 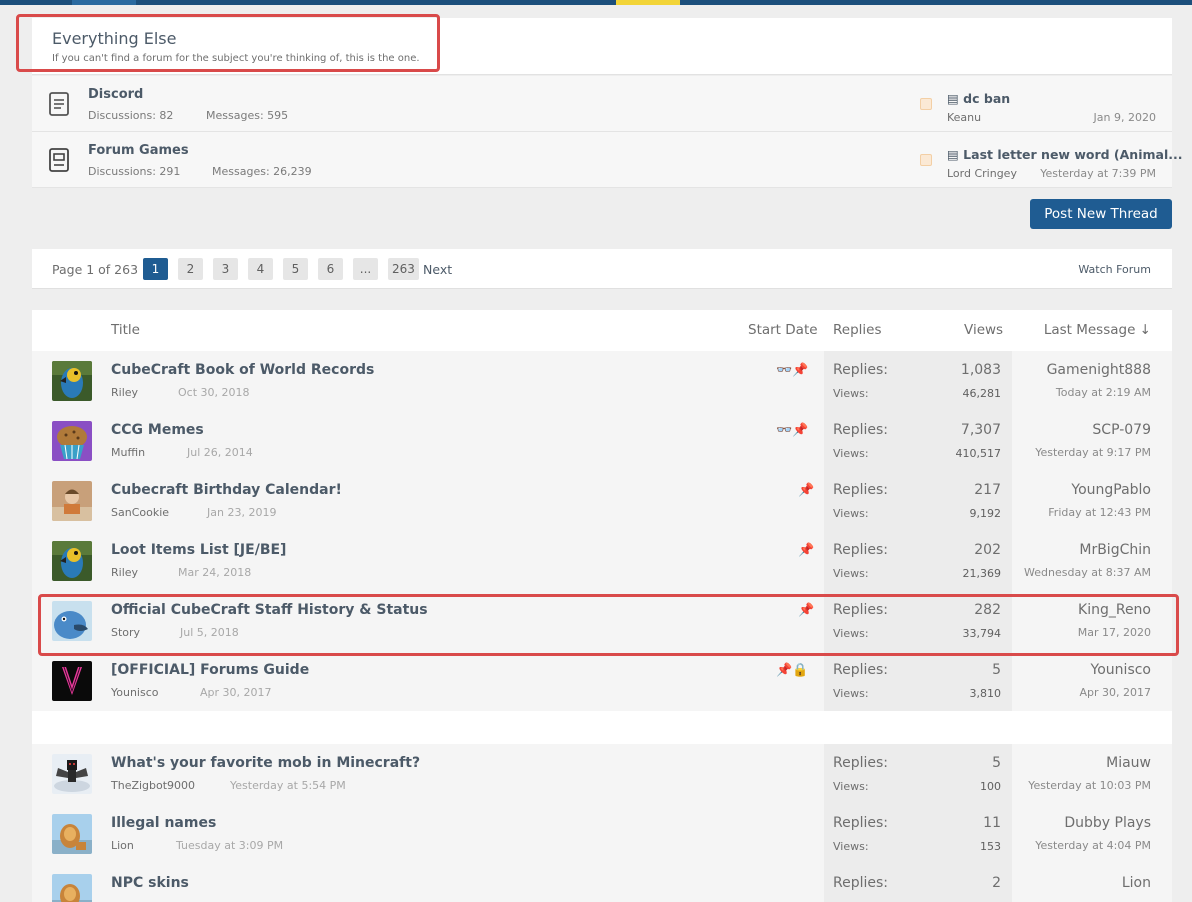 What do you see at coordinates (209, 632) in the screenshot?
I see `thread-start-date: Jul 5, 2018` at bounding box center [209, 632].